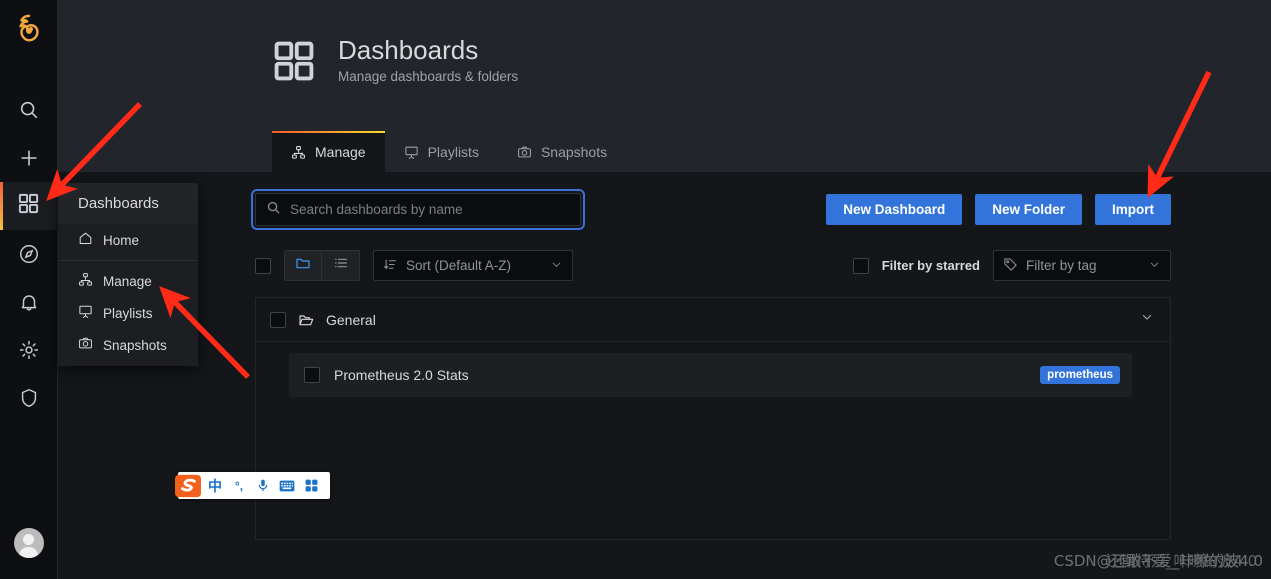 Image resolution: width=1271 pixels, height=579 pixels. I want to click on folder-open-icon, so click(306, 320).